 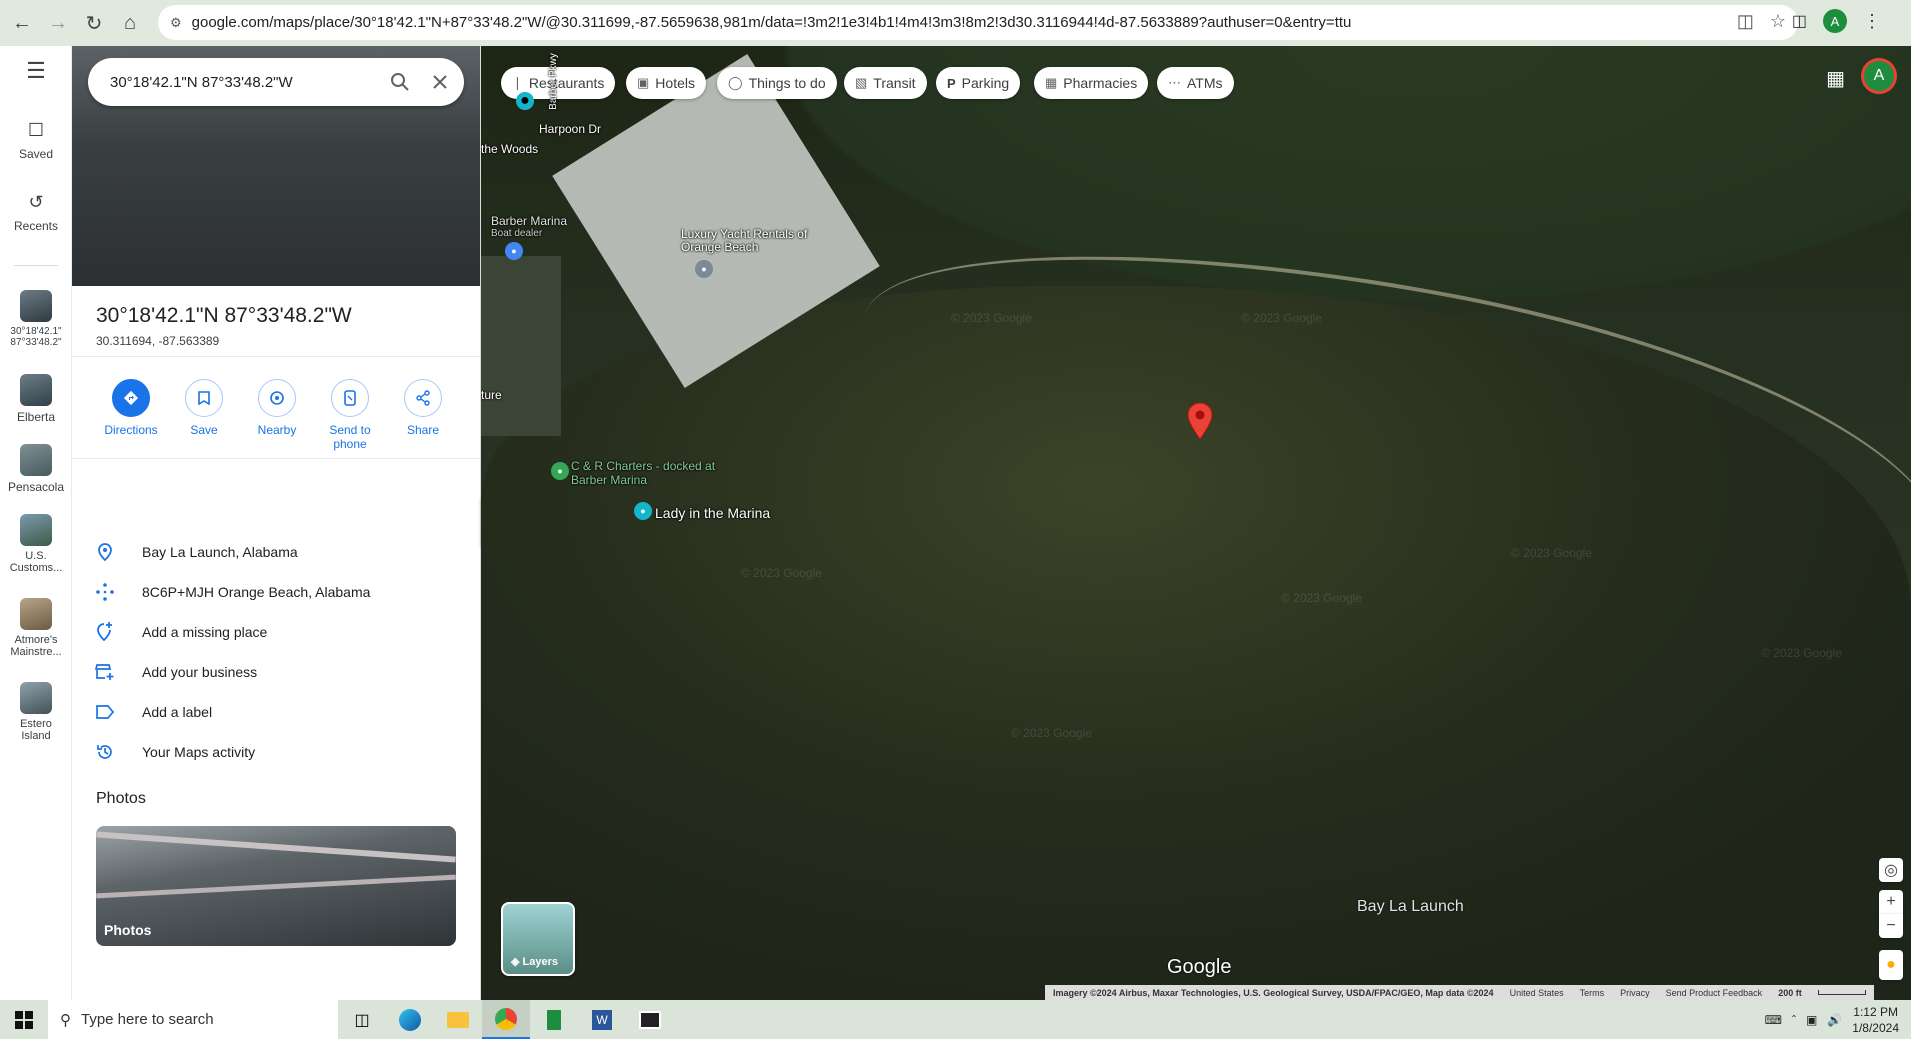 What do you see at coordinates (1835, 21) in the screenshot?
I see `profile-avatar: A` at bounding box center [1835, 21].